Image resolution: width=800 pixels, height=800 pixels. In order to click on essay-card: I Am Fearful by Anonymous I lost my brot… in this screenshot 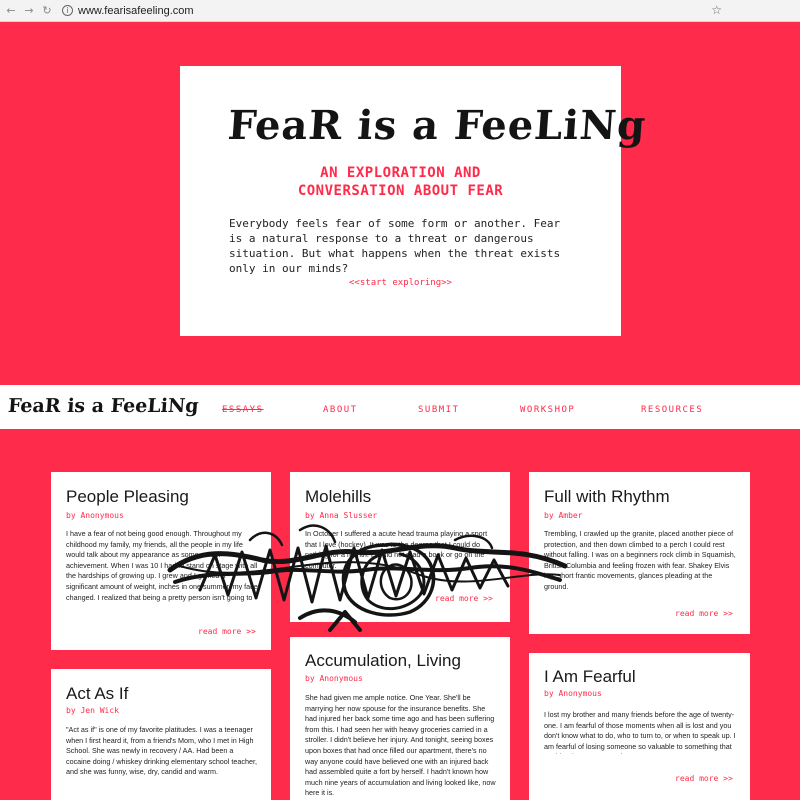, I will do `click(639, 726)`.